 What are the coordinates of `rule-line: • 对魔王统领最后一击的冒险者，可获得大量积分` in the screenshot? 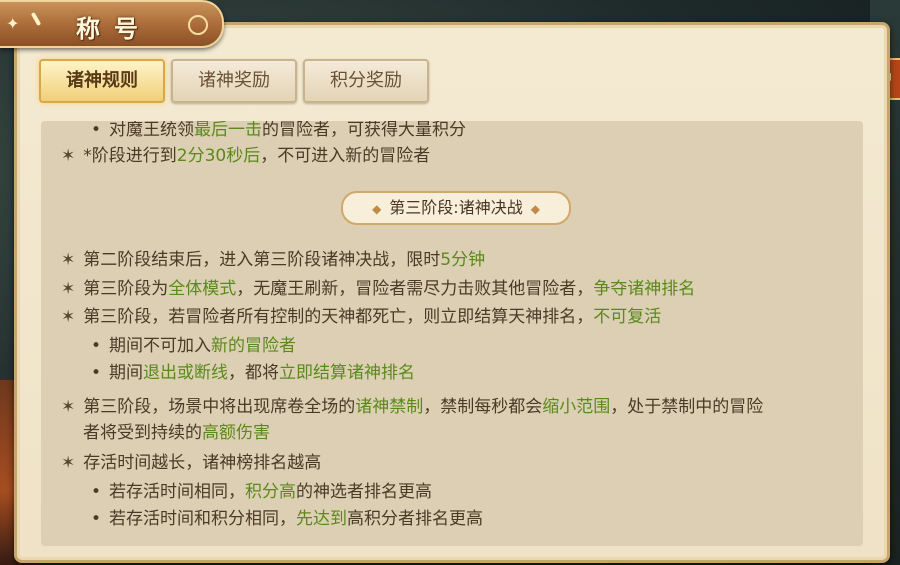 It's located at (279, 130).